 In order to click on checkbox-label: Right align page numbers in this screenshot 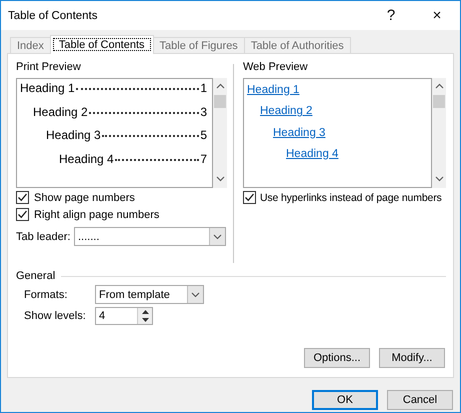, I will do `click(97, 214)`.